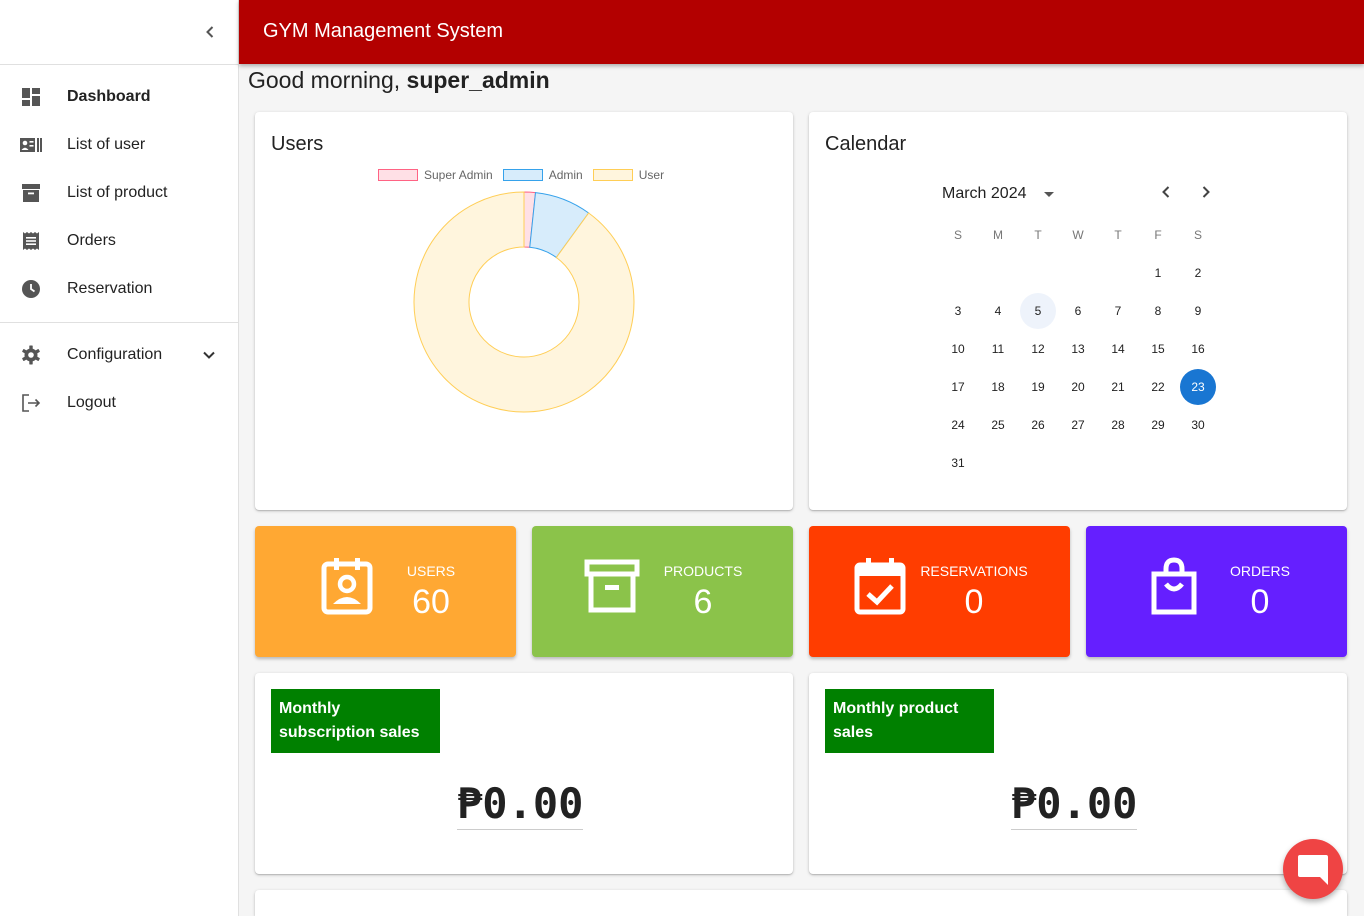 The width and height of the screenshot is (1364, 916). What do you see at coordinates (31, 355) in the screenshot?
I see `gear-icon` at bounding box center [31, 355].